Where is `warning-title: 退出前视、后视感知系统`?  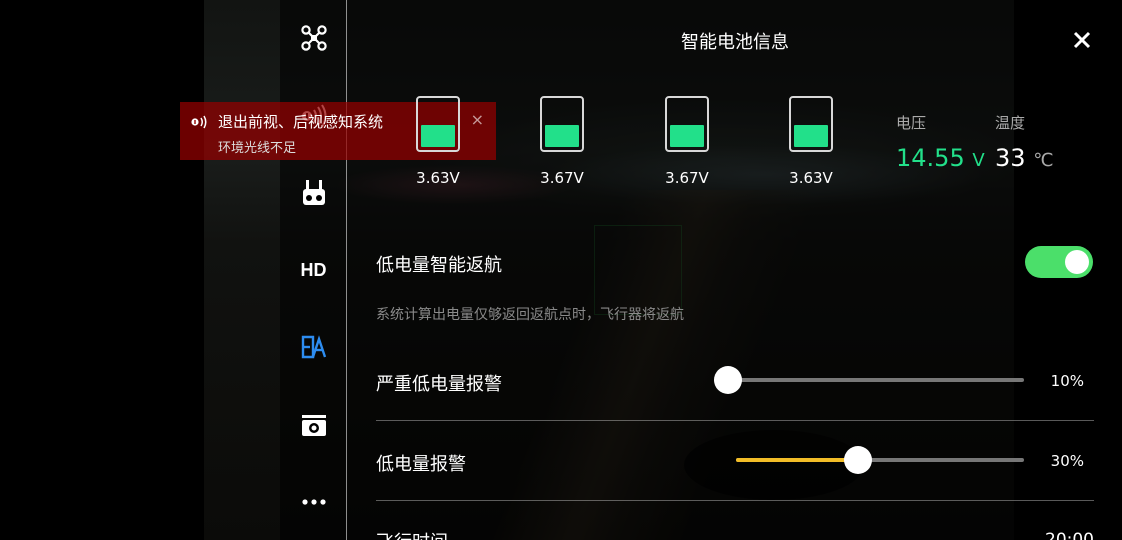 warning-title: 退出前视、后视感知系统 is located at coordinates (301, 122).